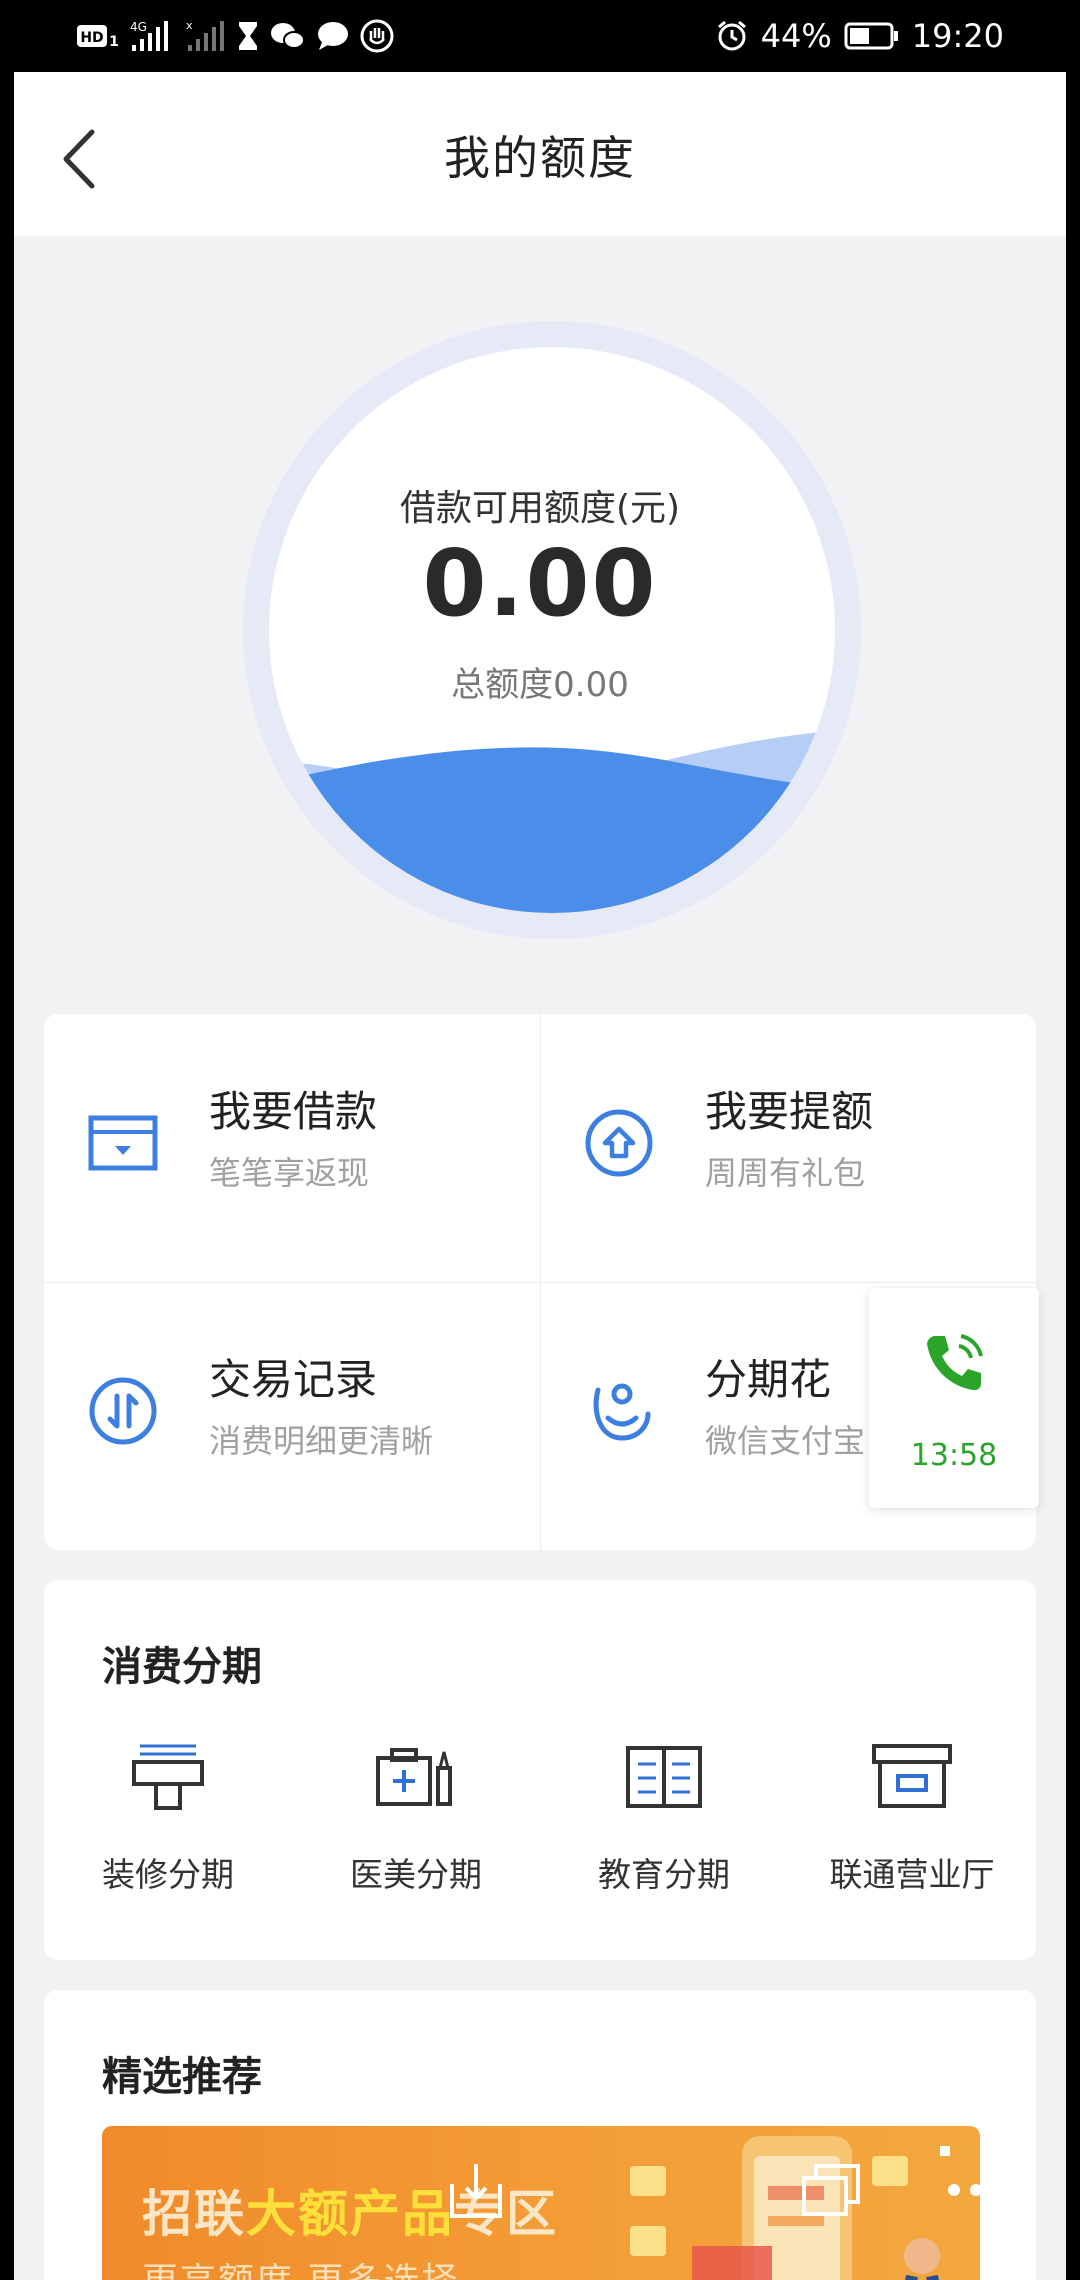  Describe the element at coordinates (182, 1667) in the screenshot. I see `section-title: 消费分期` at that location.